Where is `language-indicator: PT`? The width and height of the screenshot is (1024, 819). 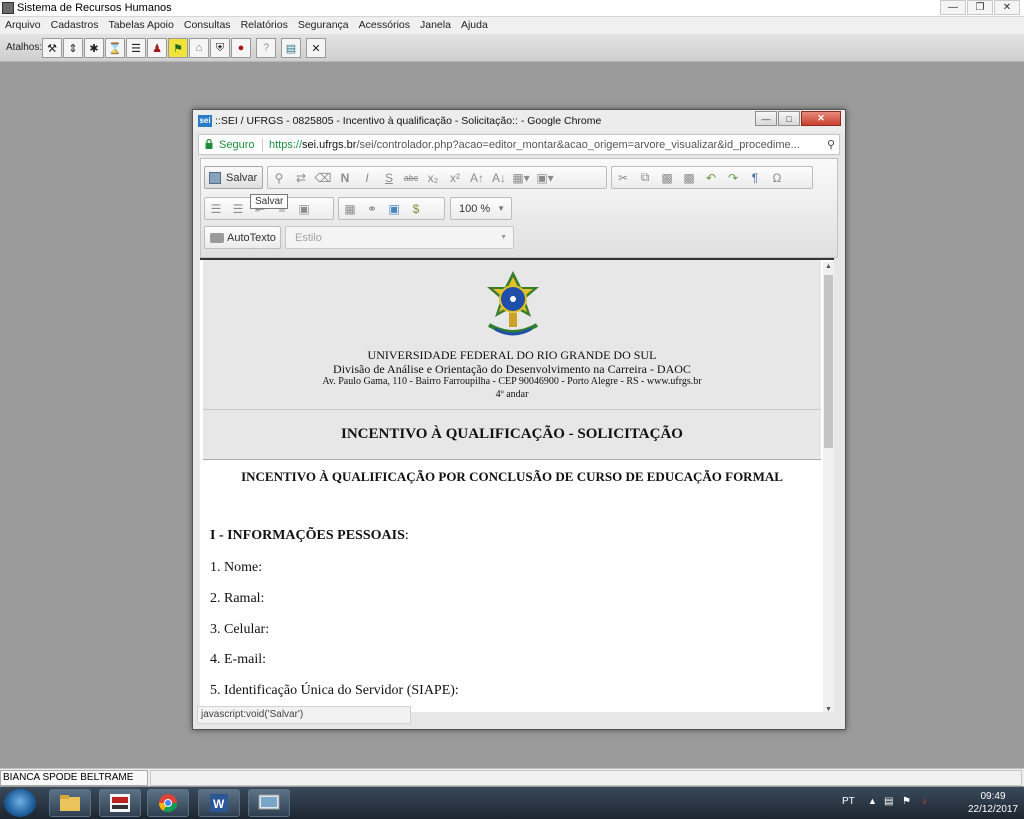 language-indicator: PT is located at coordinates (848, 801).